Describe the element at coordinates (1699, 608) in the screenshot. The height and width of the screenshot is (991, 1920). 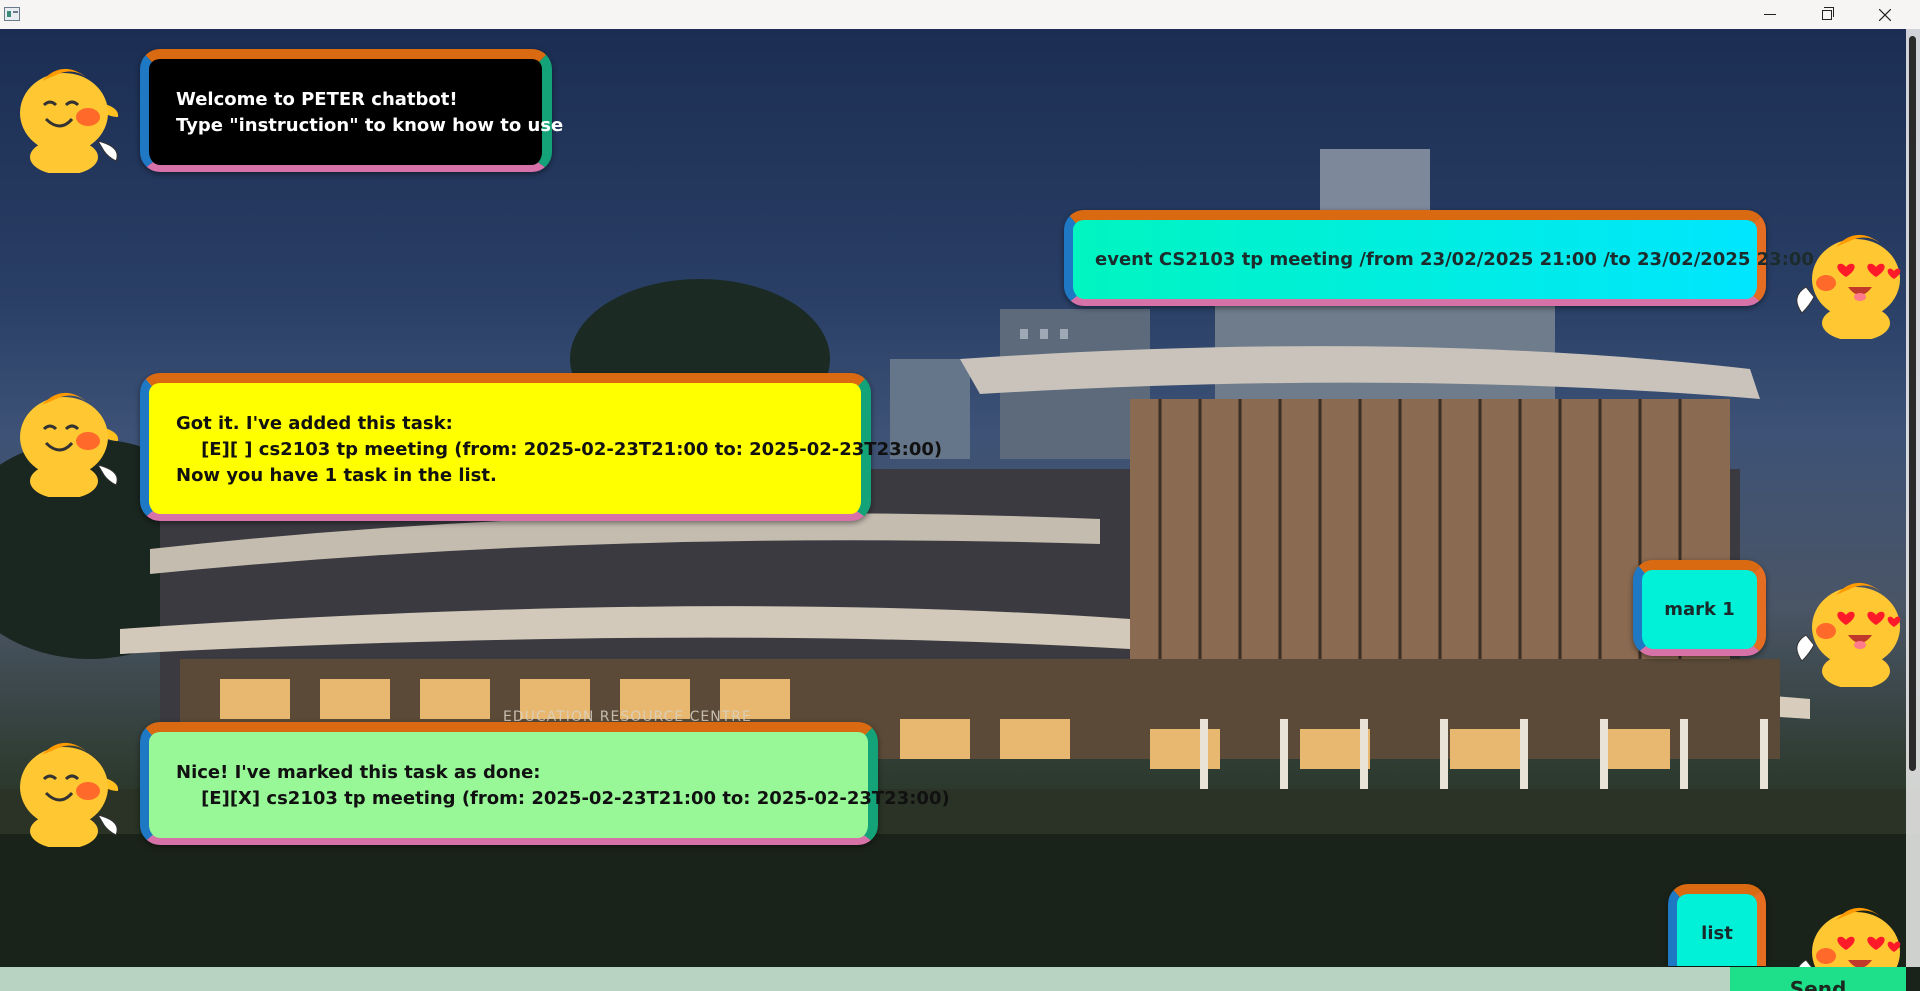
I see `user-message-mark: mark 1` at that location.